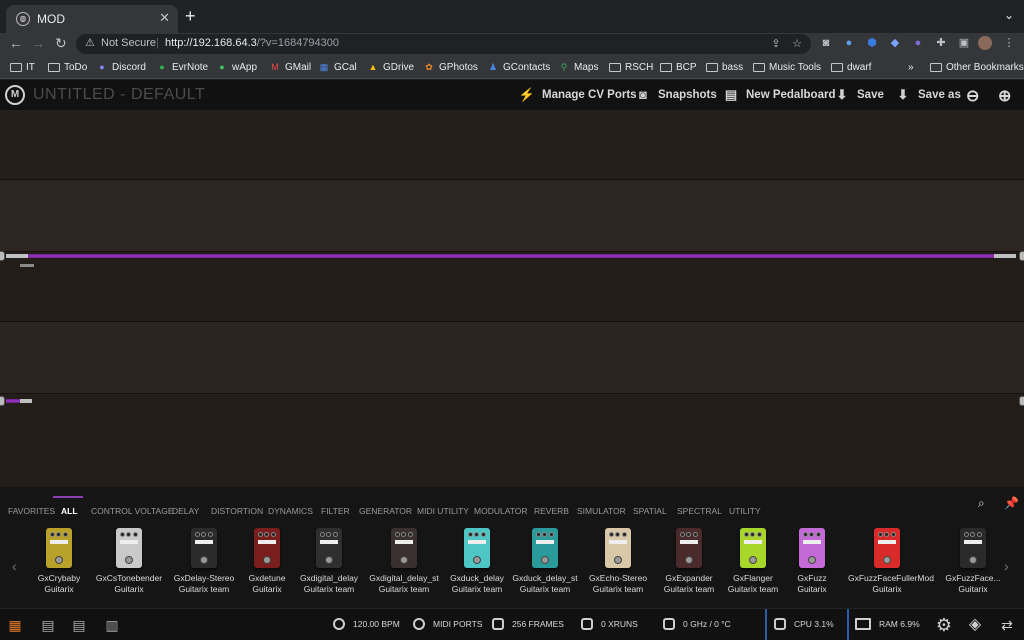 The image size is (1024, 640). What do you see at coordinates (31, 511) in the screenshot?
I see `category-tab: FAVORITES` at bounding box center [31, 511].